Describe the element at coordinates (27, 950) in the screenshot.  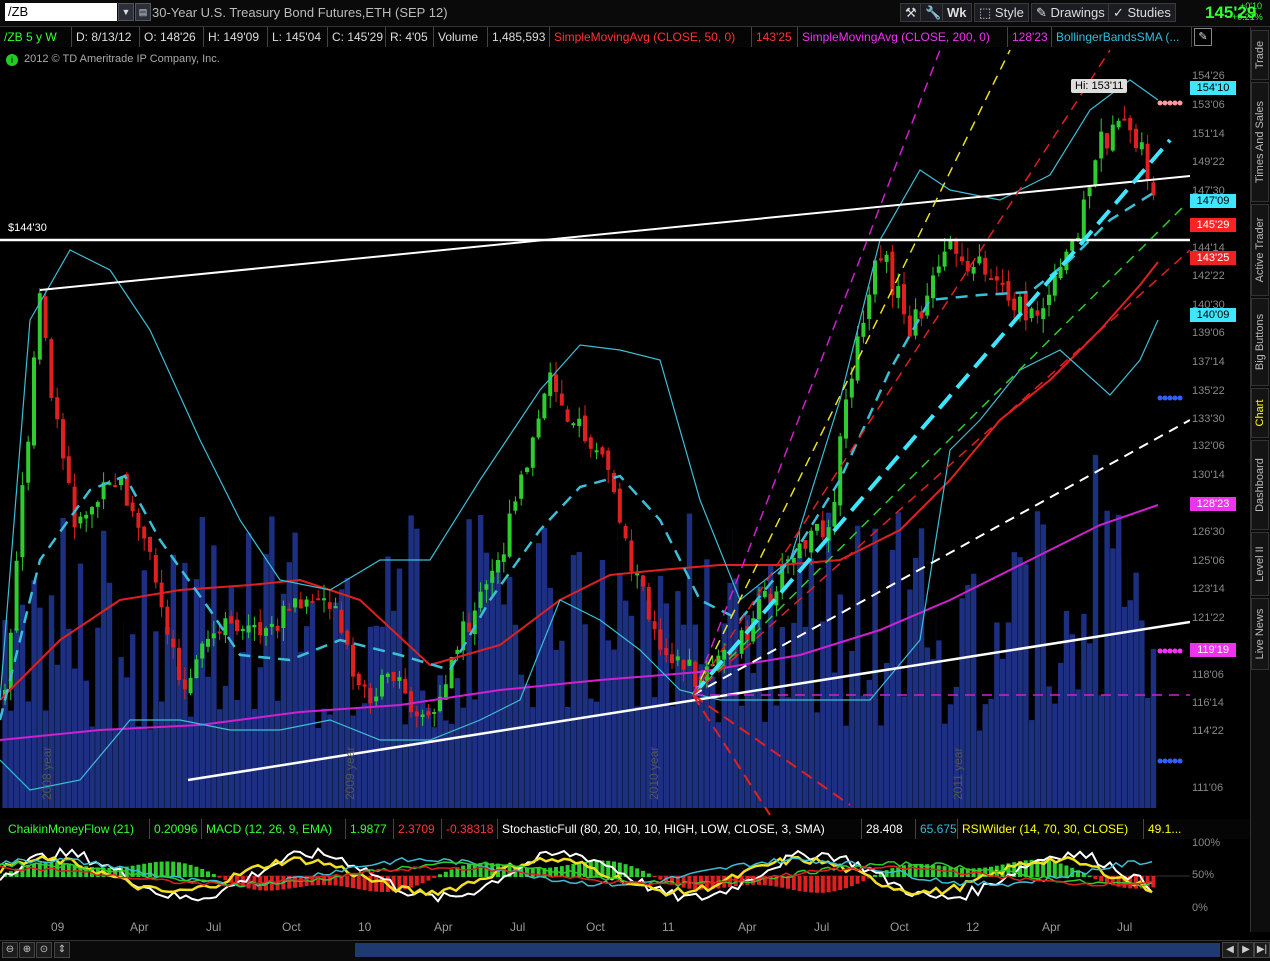
I see `zoom-in-icon: ⊕` at that location.